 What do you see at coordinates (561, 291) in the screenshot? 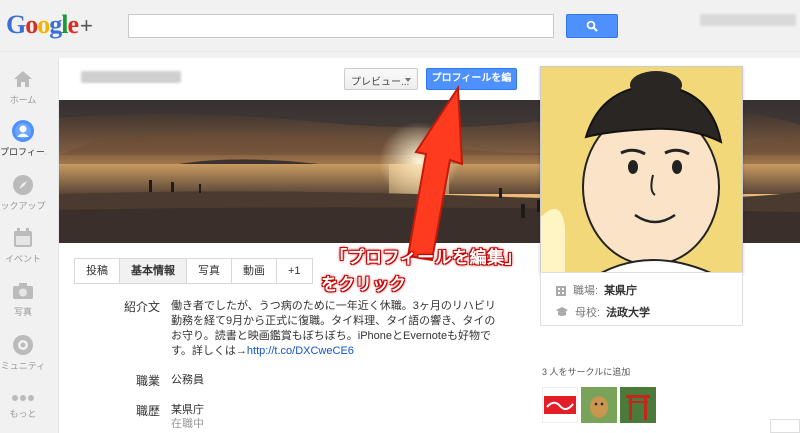
I see `building-icon` at bounding box center [561, 291].